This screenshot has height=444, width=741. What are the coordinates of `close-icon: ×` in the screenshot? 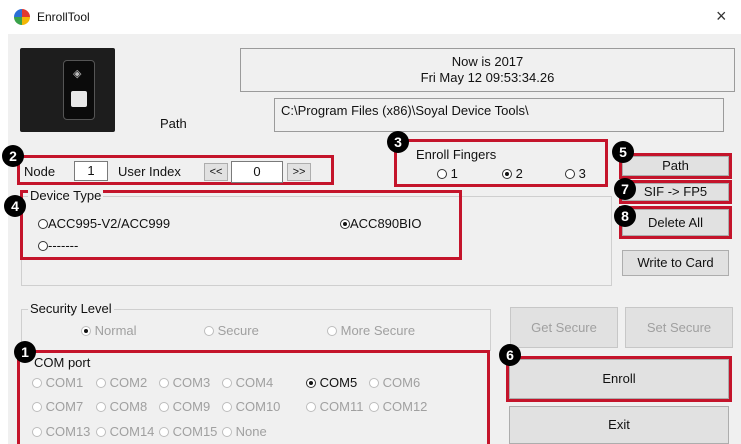 It's located at (721, 16).